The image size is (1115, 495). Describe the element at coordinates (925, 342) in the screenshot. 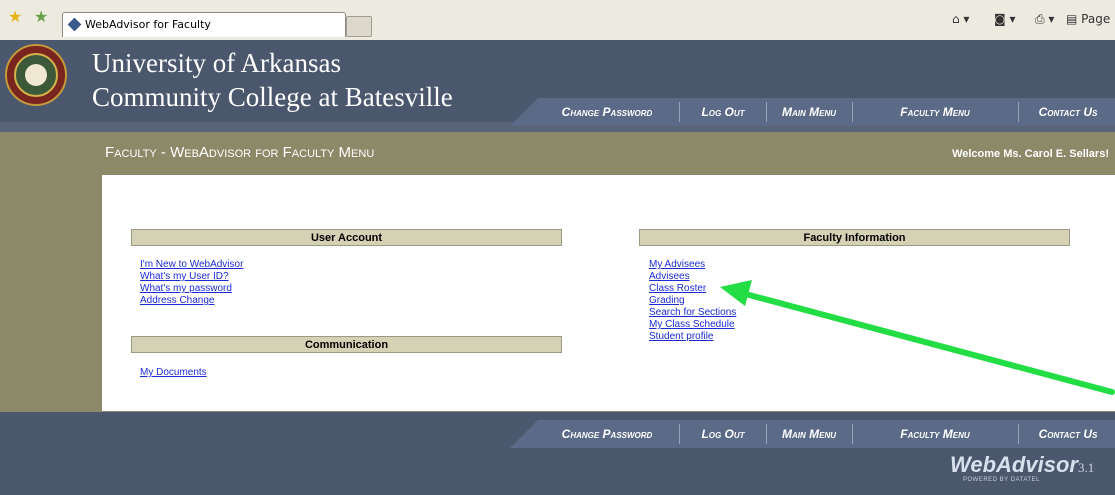

I see `annotation-arrow-shaft` at that location.